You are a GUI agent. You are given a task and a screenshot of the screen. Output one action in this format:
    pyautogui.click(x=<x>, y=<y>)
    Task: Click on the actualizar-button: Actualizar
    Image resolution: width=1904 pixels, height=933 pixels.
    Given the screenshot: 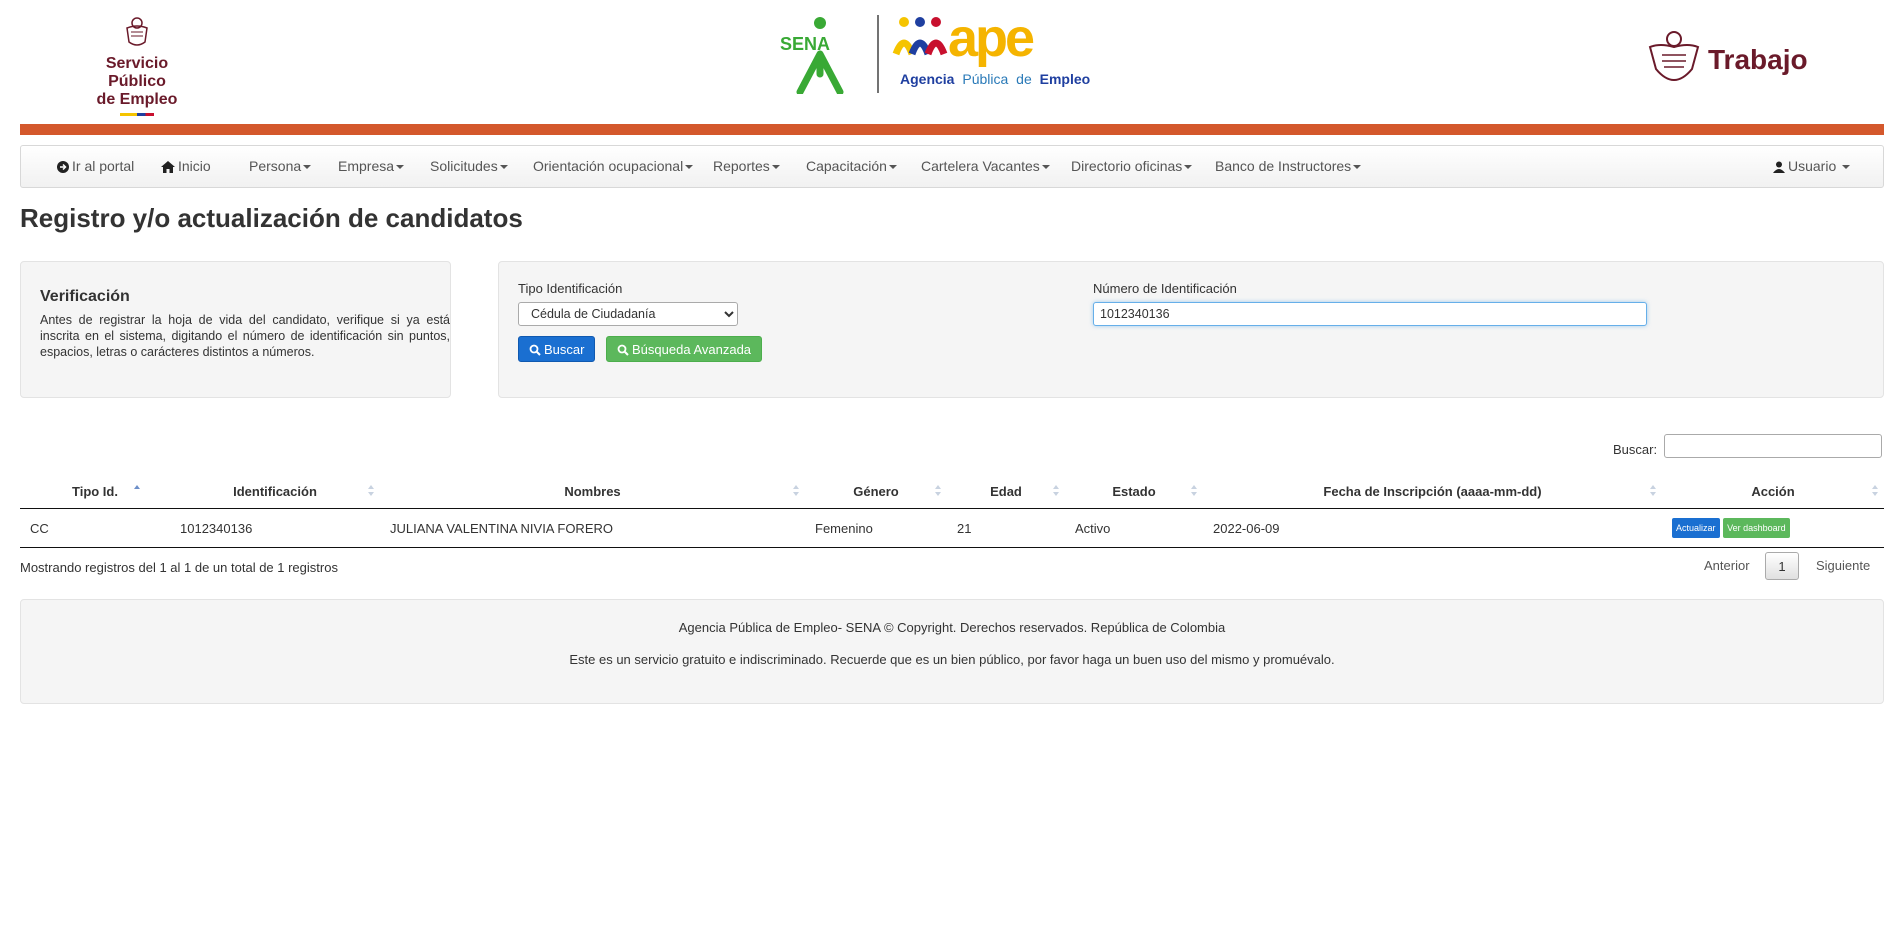 What is the action you would take?
    pyautogui.click(x=1696, y=528)
    